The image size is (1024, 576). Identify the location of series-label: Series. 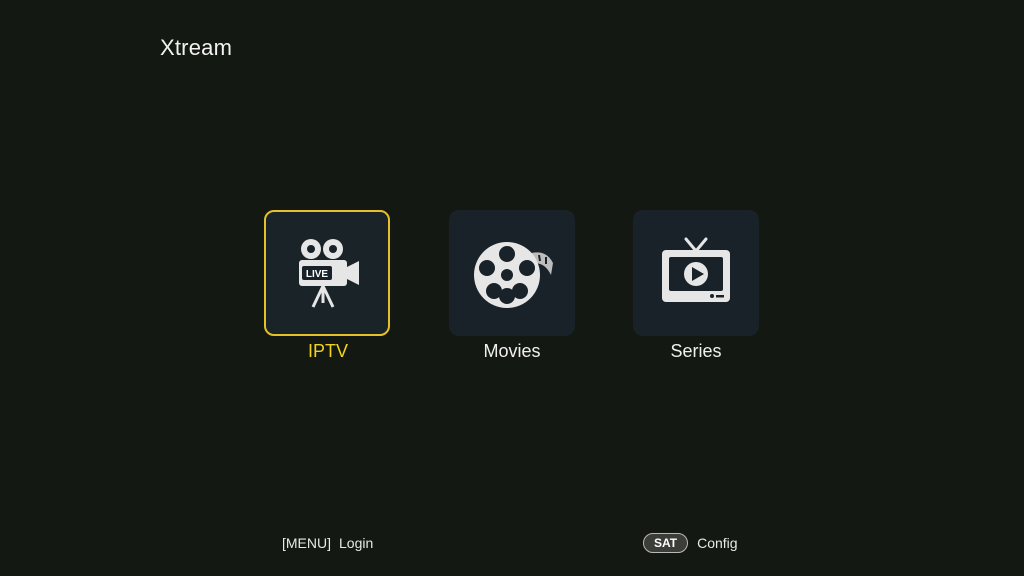
(696, 351).